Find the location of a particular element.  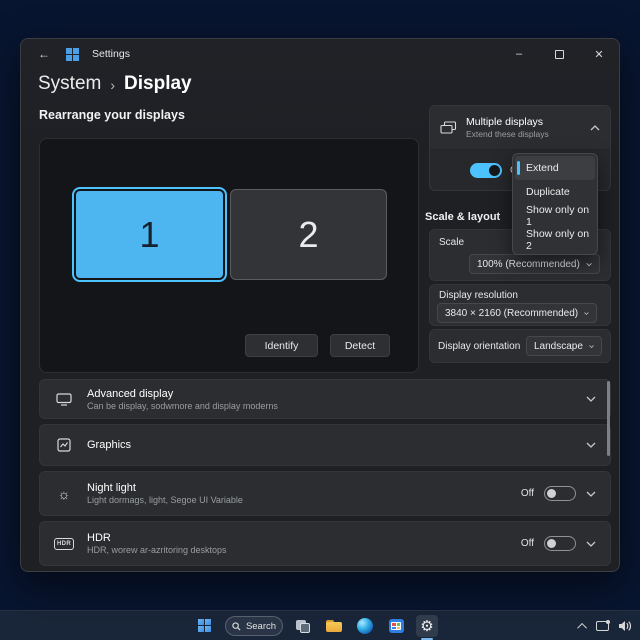

graphics-row: Graphics is located at coordinates (325, 445).